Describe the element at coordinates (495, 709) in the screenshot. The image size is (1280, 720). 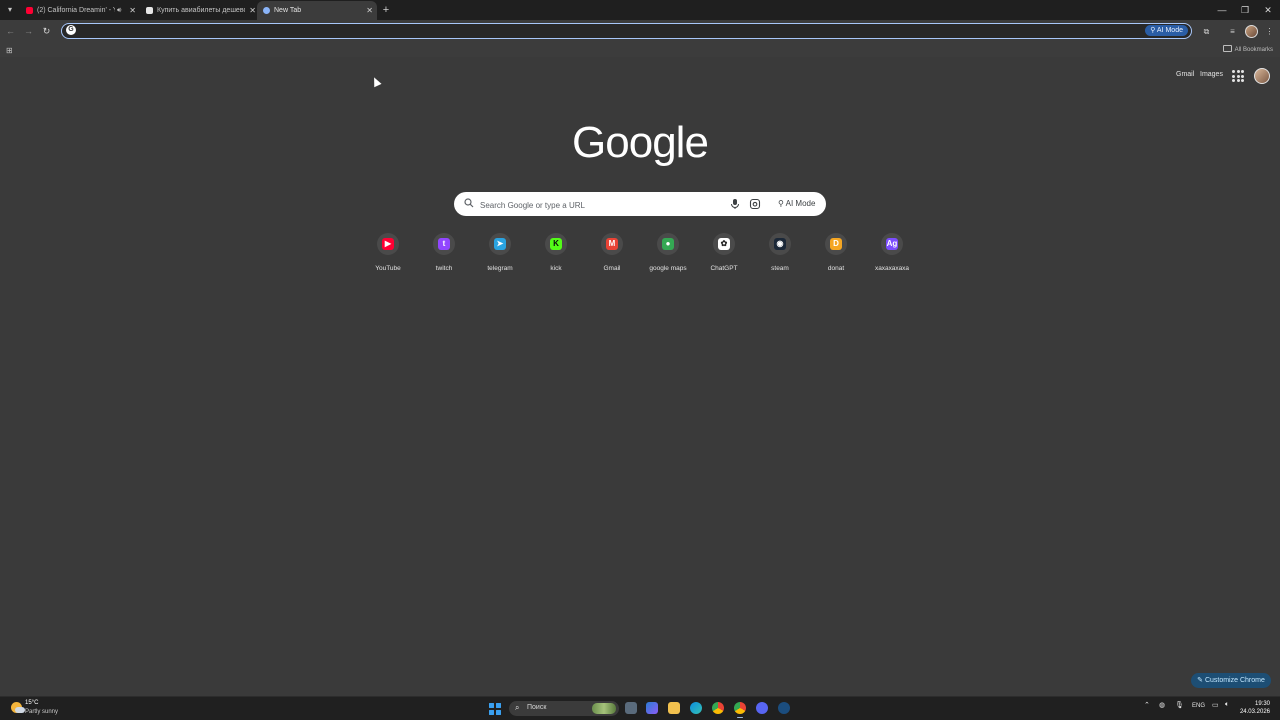
I see `windows-start-icon` at that location.